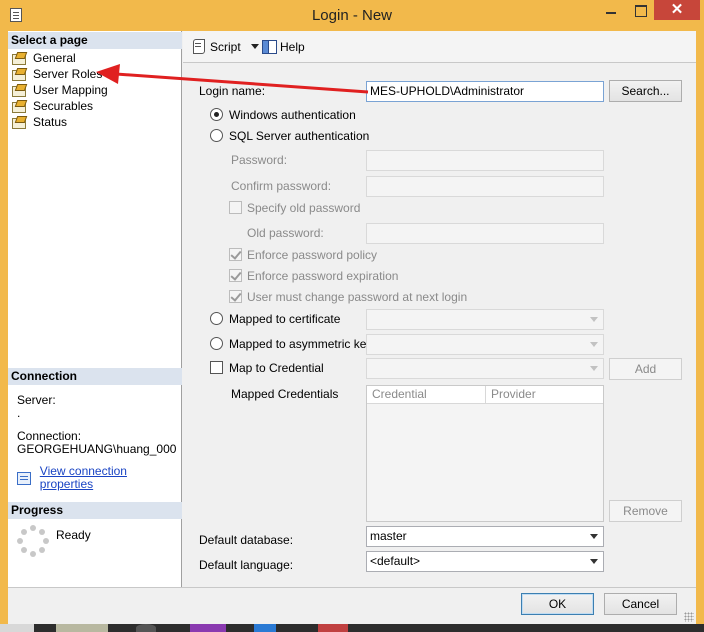  Describe the element at coordinates (301, 344) in the screenshot. I see `mapped-to-asymmetric-key-label: Mapped to asymmetric key` at that location.